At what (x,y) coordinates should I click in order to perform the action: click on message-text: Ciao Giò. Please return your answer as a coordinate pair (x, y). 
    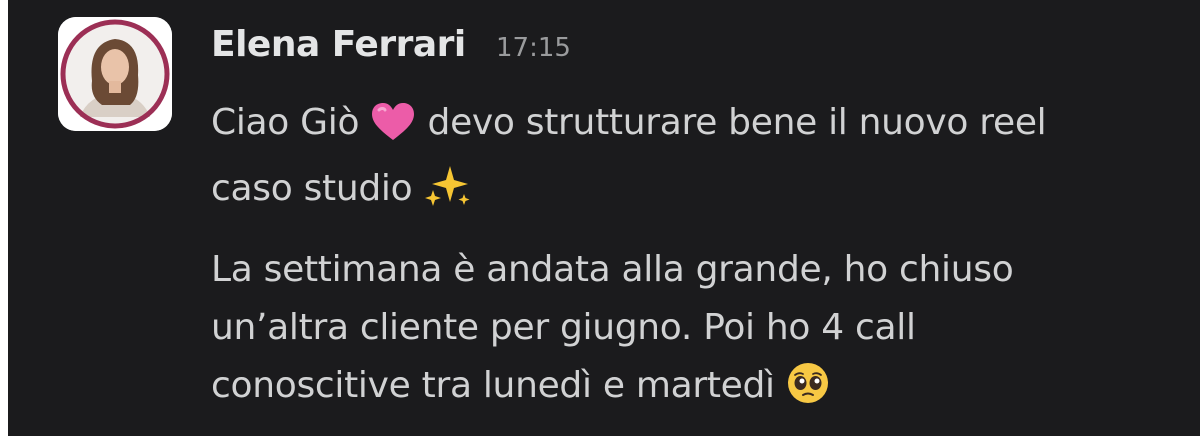
    Looking at the image, I should click on (285, 122).